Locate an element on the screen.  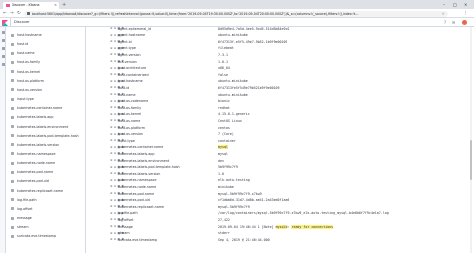
field-list-item: kubernetes.pod.name is located at coordinates (46, 172).